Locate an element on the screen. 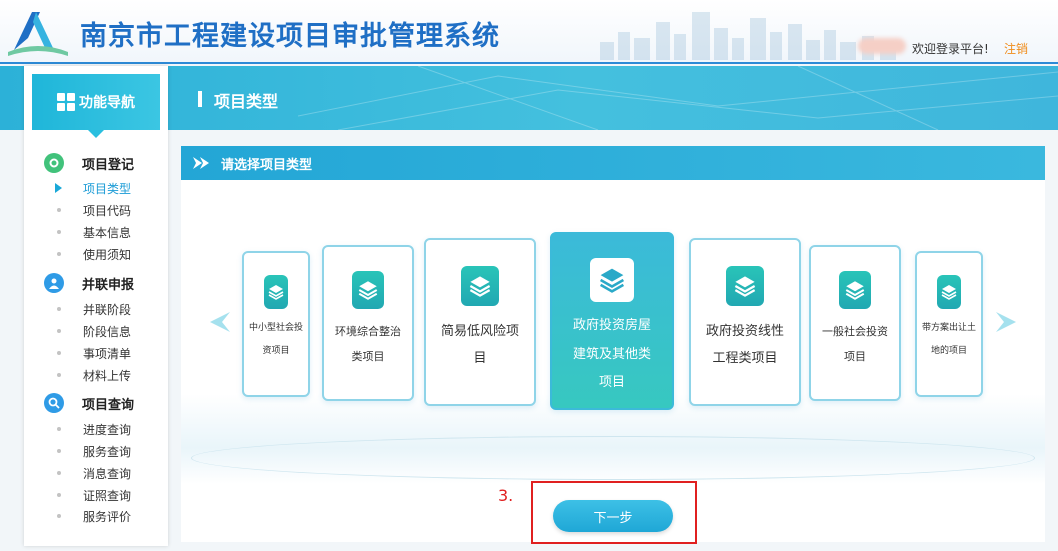 The width and height of the screenshot is (1058, 551). project-type-card-general-social: 一般社会投资 项目 is located at coordinates (855, 323).